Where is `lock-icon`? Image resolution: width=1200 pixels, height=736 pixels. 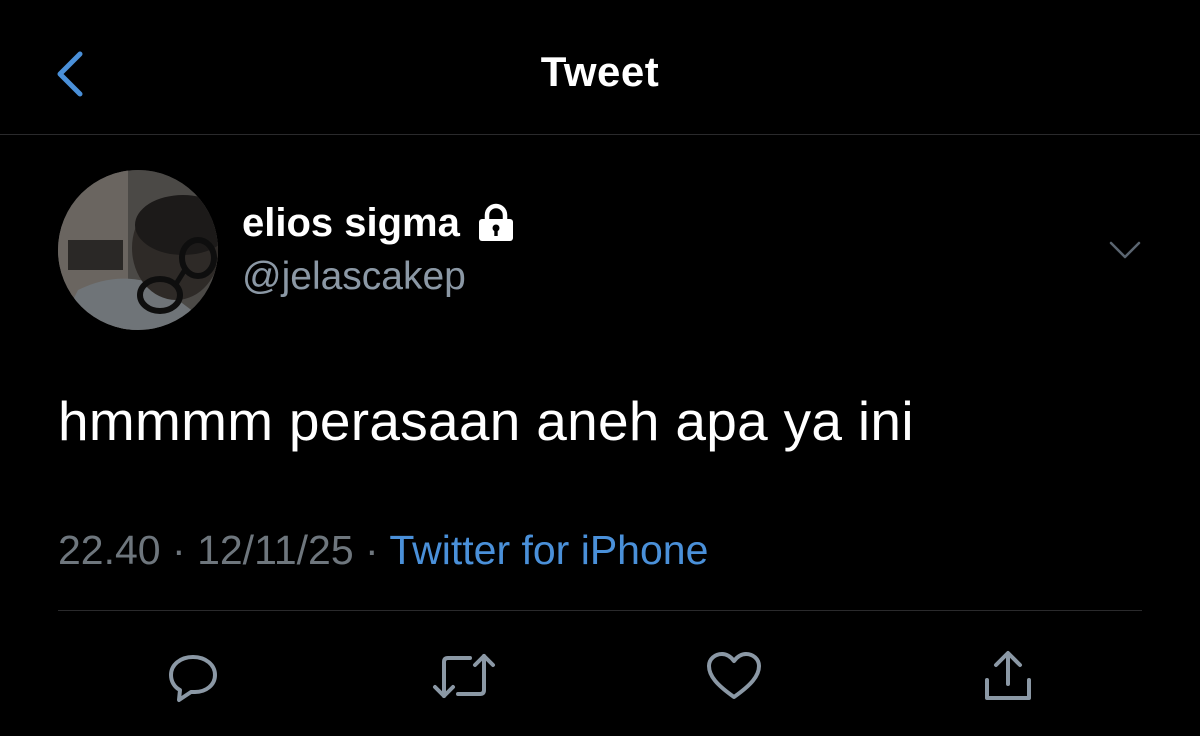 lock-icon is located at coordinates (496, 223).